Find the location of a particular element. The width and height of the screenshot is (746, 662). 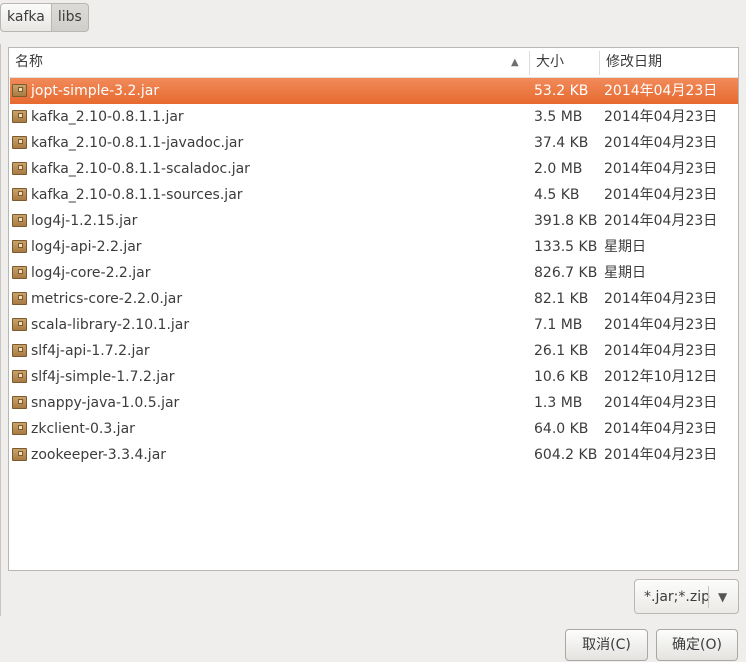

column-size: 大小 is located at coordinates (550, 62).